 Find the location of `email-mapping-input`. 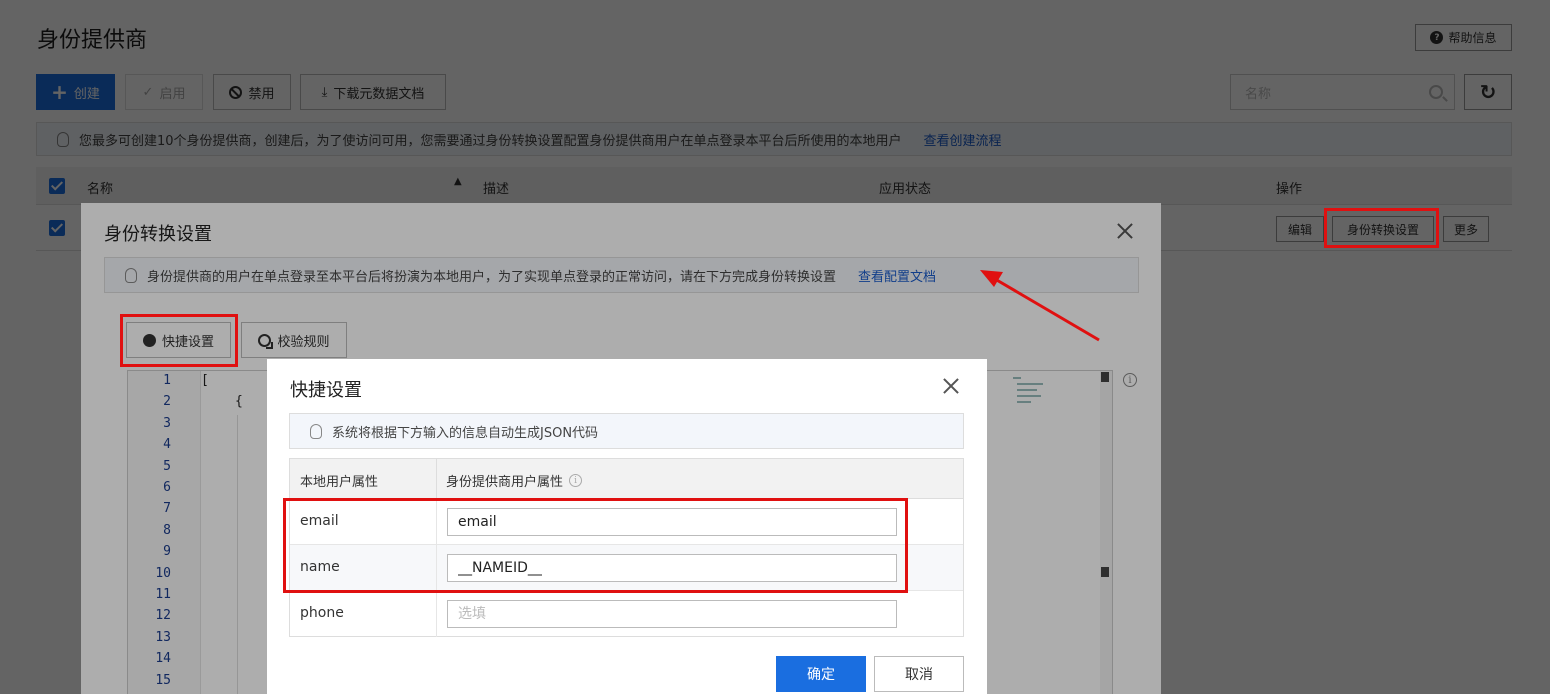

email-mapping-input is located at coordinates (672, 522).